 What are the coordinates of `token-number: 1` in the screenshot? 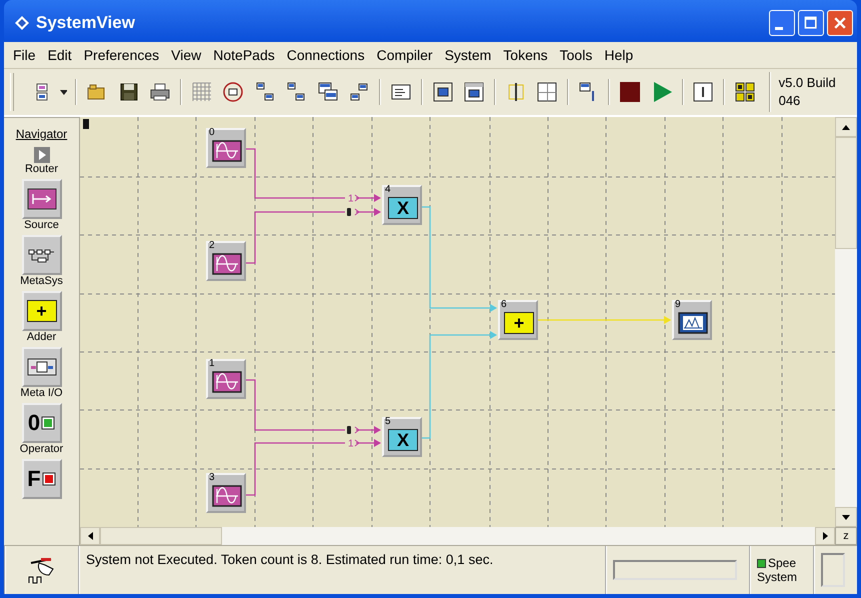 It's located at (212, 363).